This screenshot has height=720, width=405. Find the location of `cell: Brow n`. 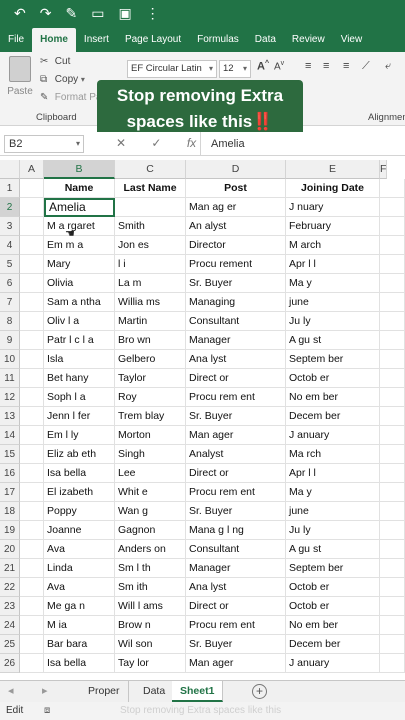

cell: Brow n is located at coordinates (150, 625).